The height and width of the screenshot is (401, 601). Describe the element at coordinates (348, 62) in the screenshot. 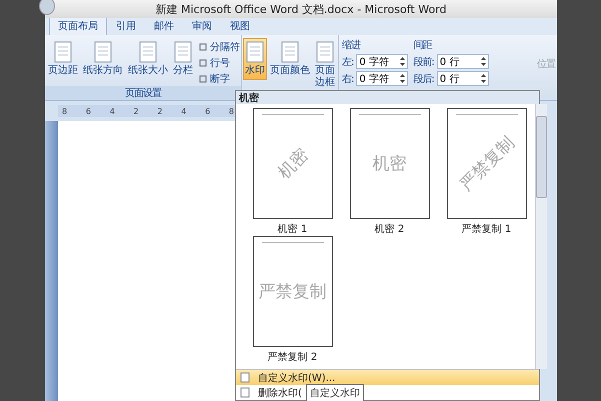

I see `field-label: 左:` at that location.